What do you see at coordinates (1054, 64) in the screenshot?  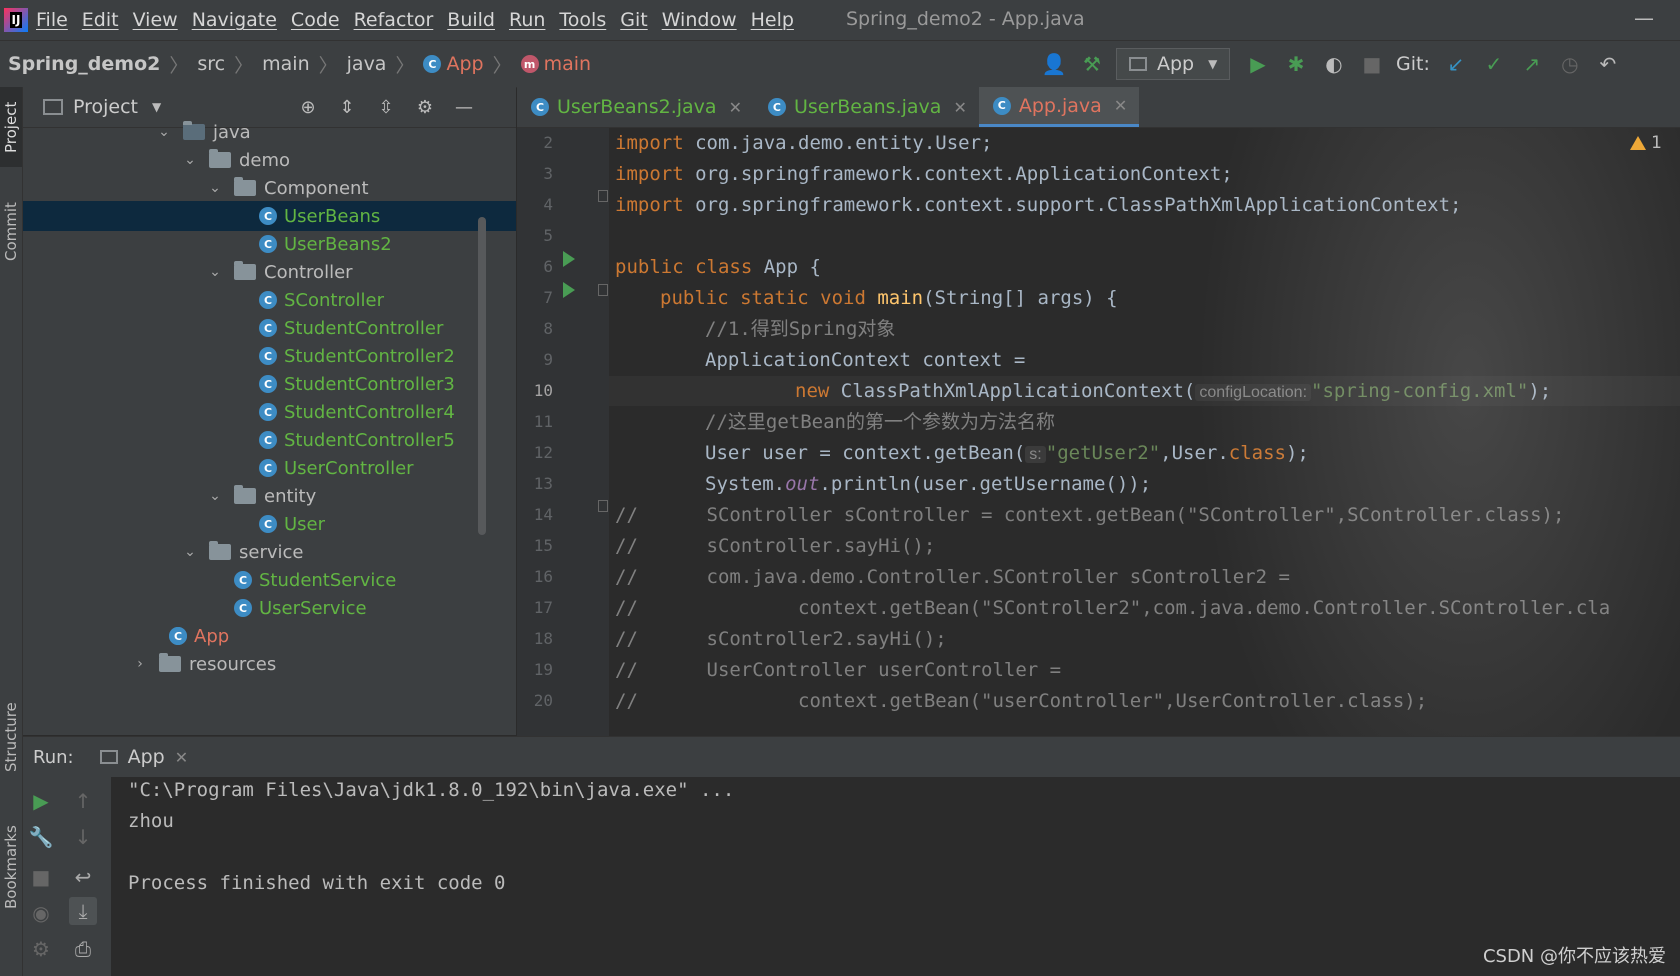 I see `user-icon: 👤` at bounding box center [1054, 64].